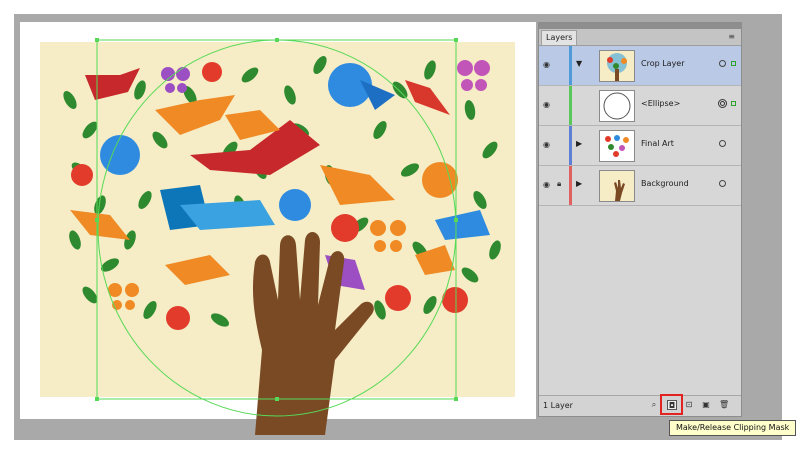  Describe the element at coordinates (617, 106) in the screenshot. I see `ellipse-thumbnail` at that location.